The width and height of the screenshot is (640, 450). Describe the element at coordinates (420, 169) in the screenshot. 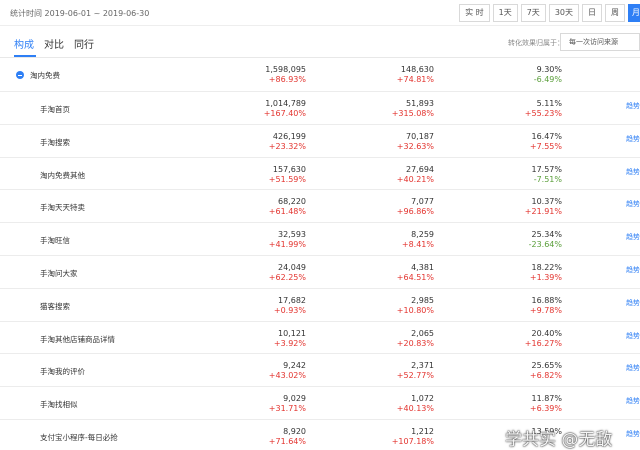

I see `metric-value: 27,694` at that location.